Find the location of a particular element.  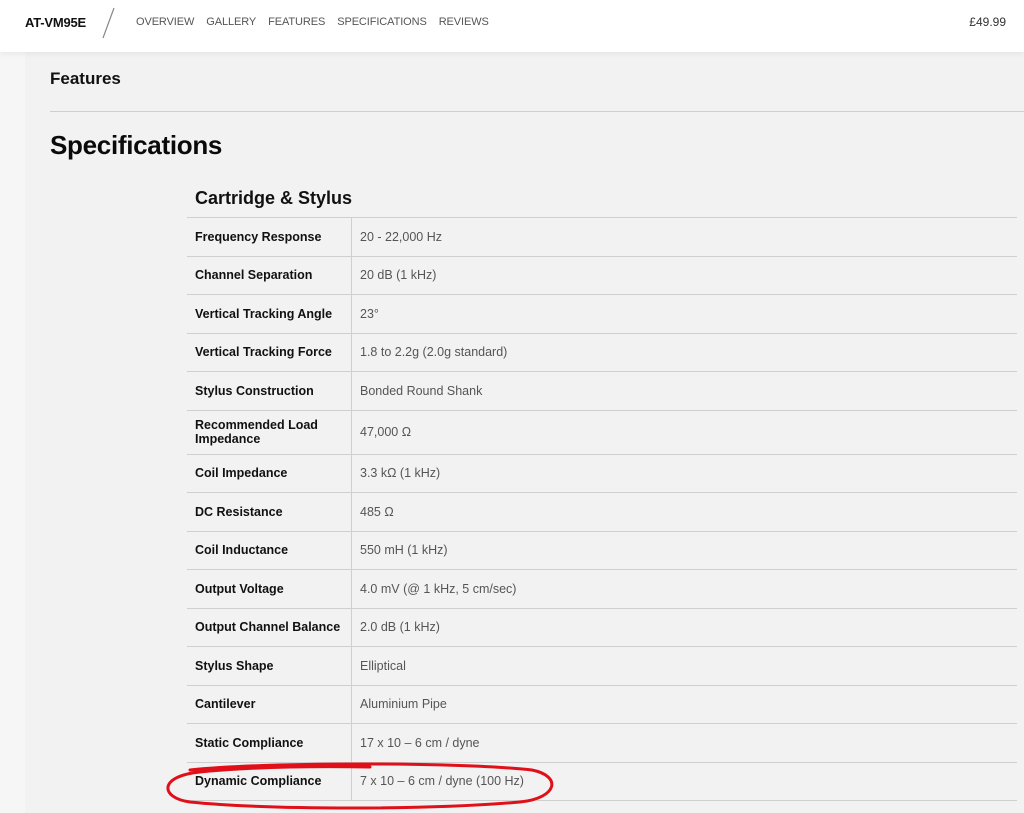

spec-value: Elliptical is located at coordinates (383, 665).